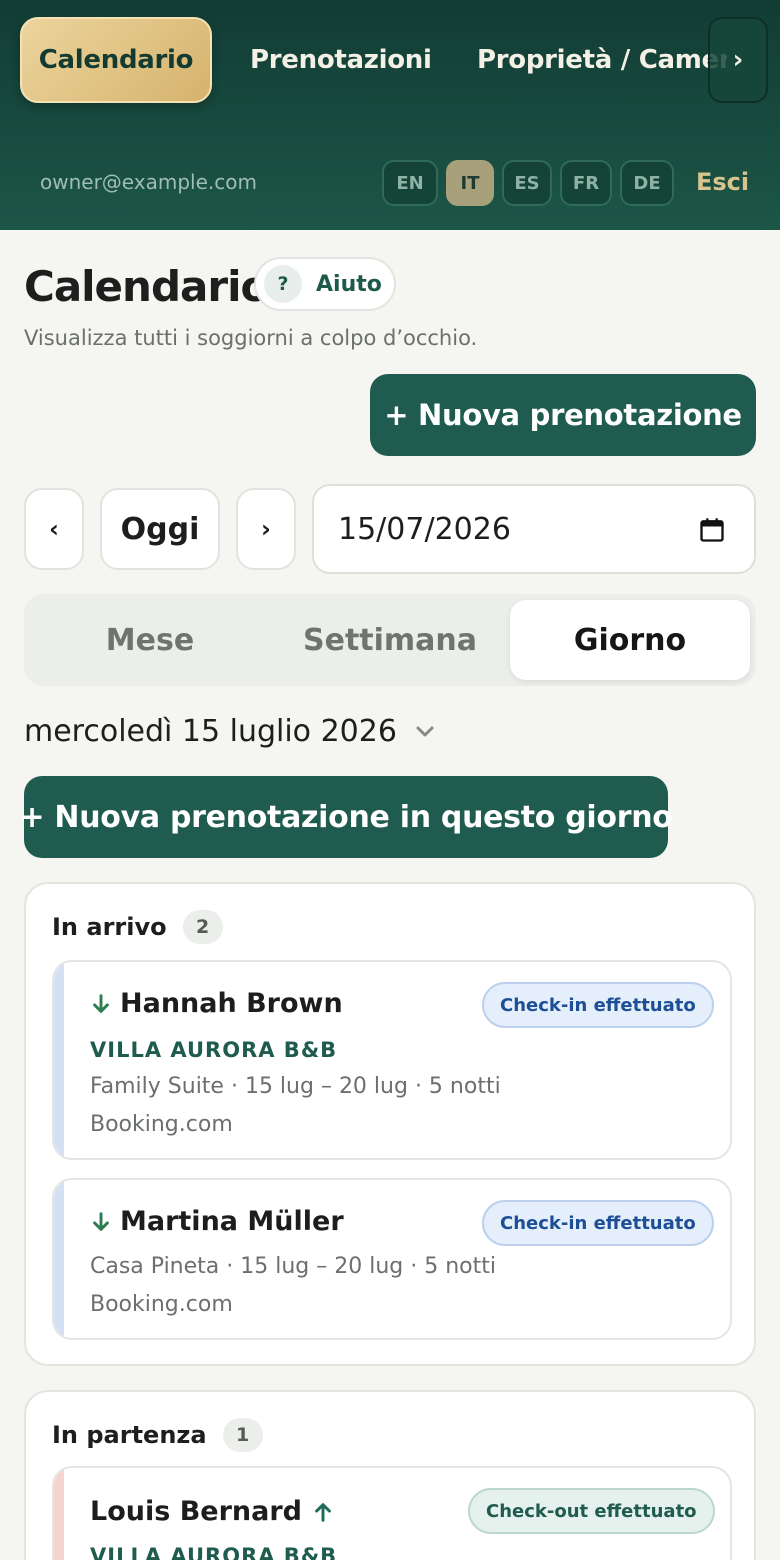 The image size is (780, 1560). Describe the element at coordinates (129, 1435) in the screenshot. I see `departures-title: In partenza` at that location.